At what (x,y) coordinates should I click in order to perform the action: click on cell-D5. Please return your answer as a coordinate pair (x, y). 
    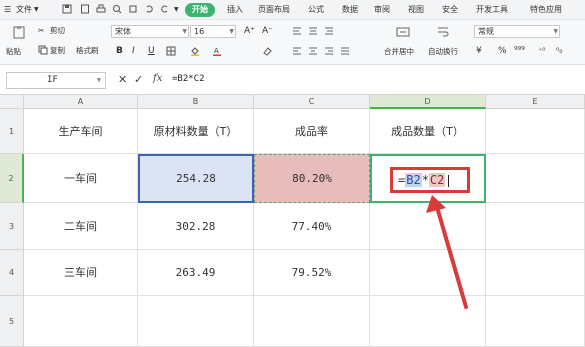
    Looking at the image, I should click on (428, 321).